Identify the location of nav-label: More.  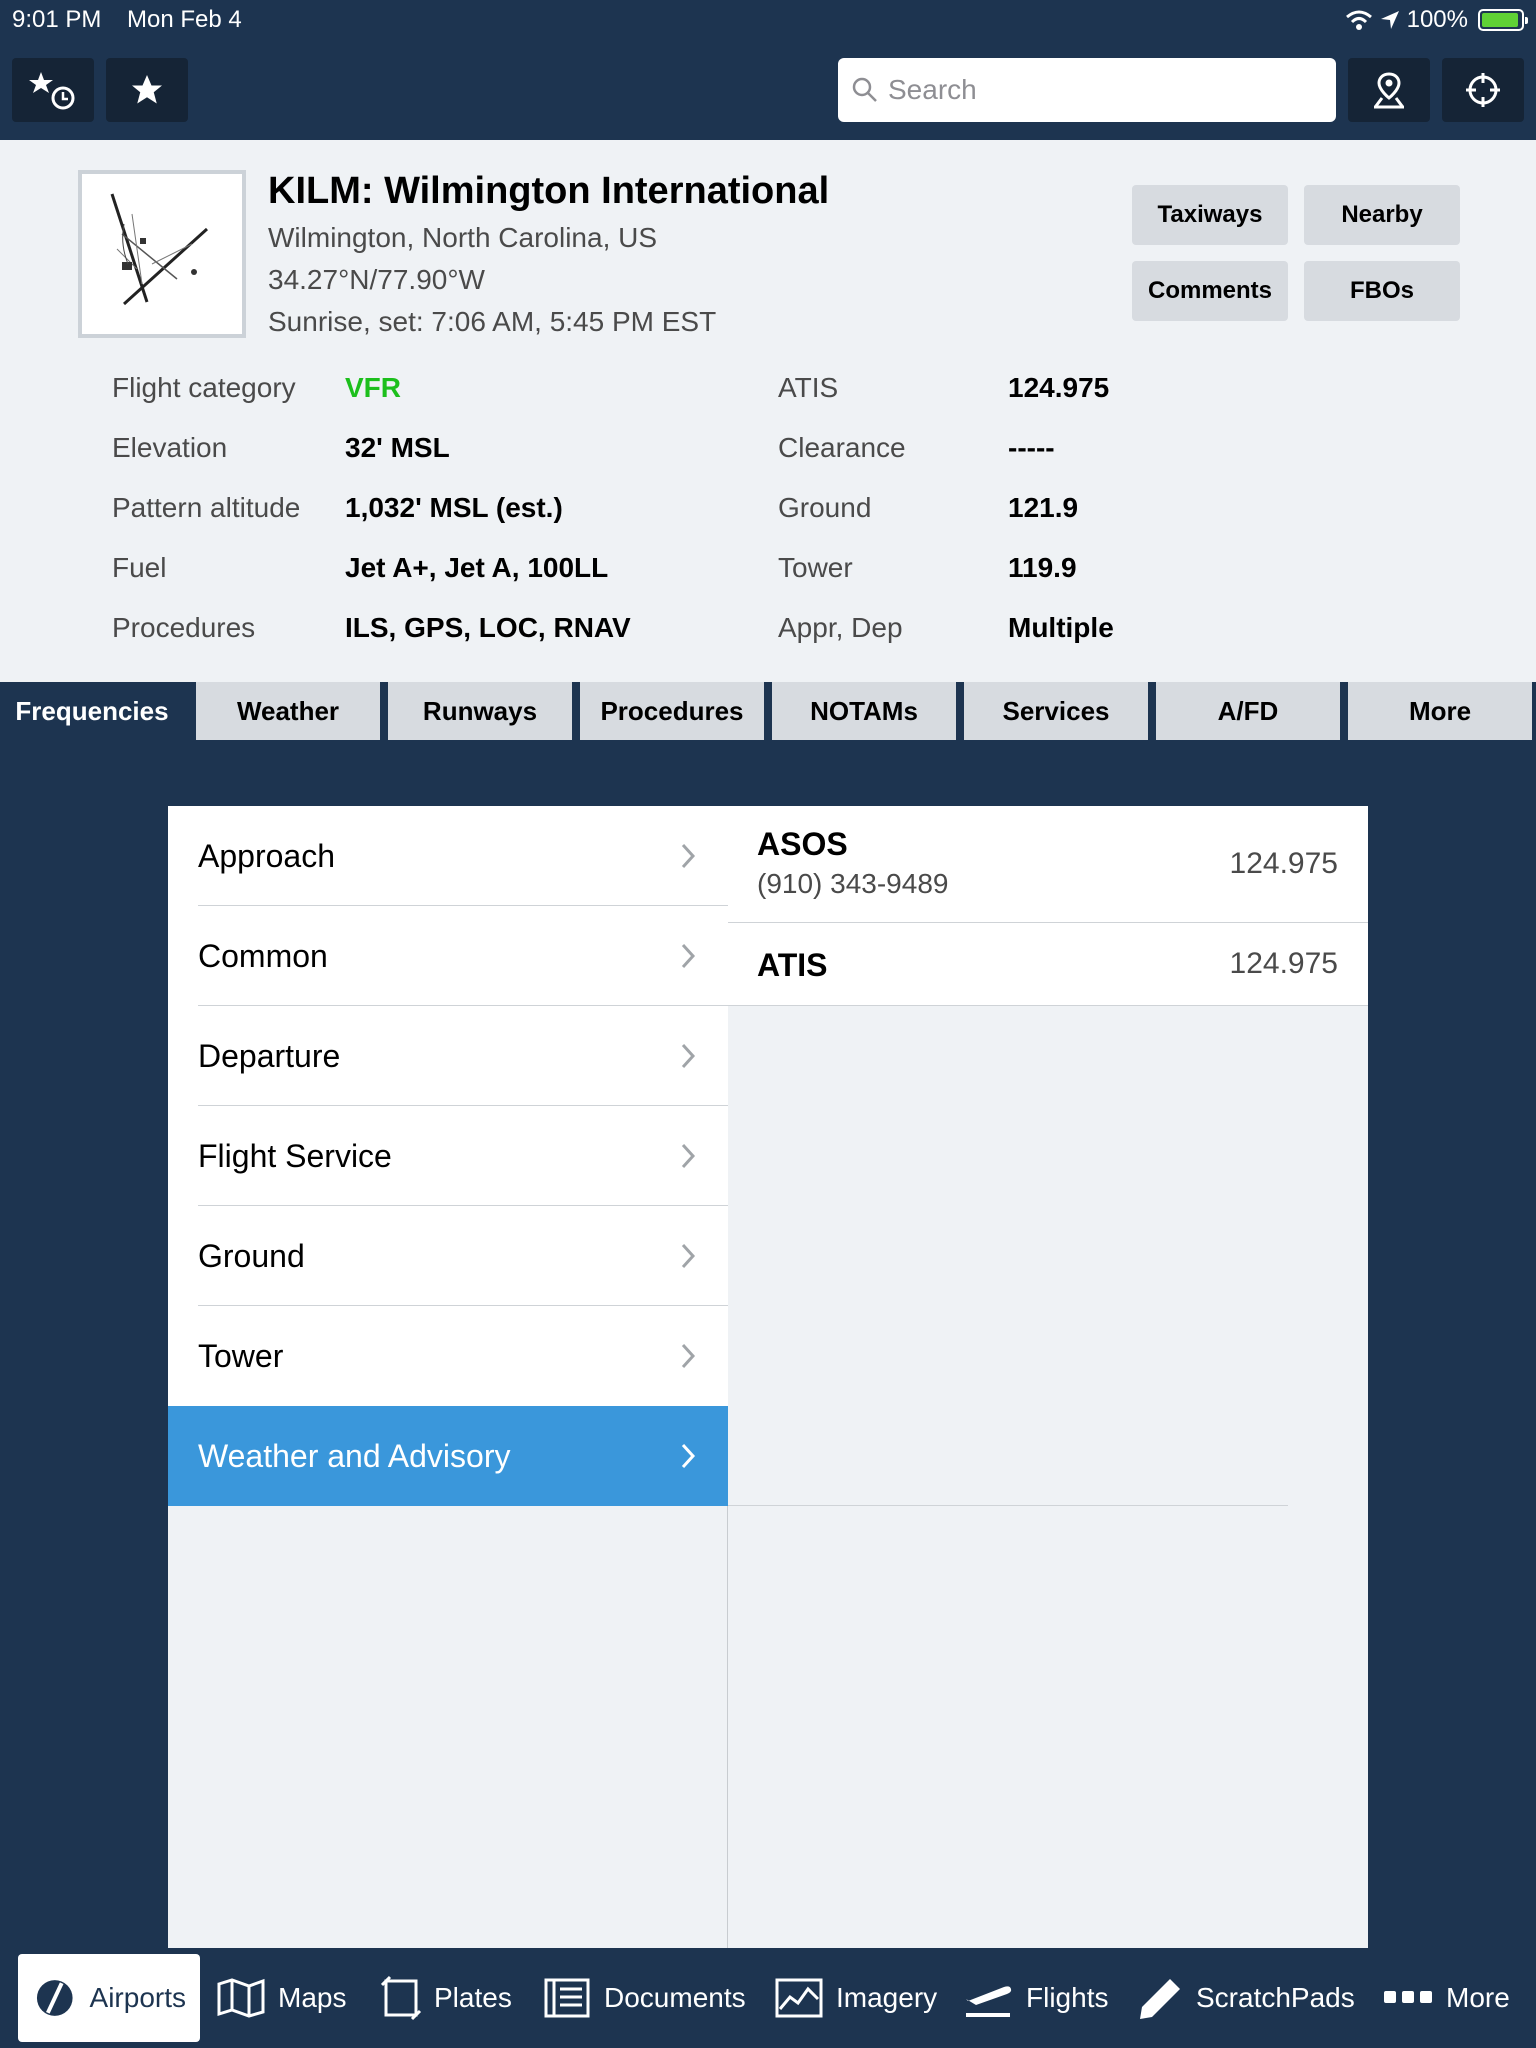
(1478, 1997).